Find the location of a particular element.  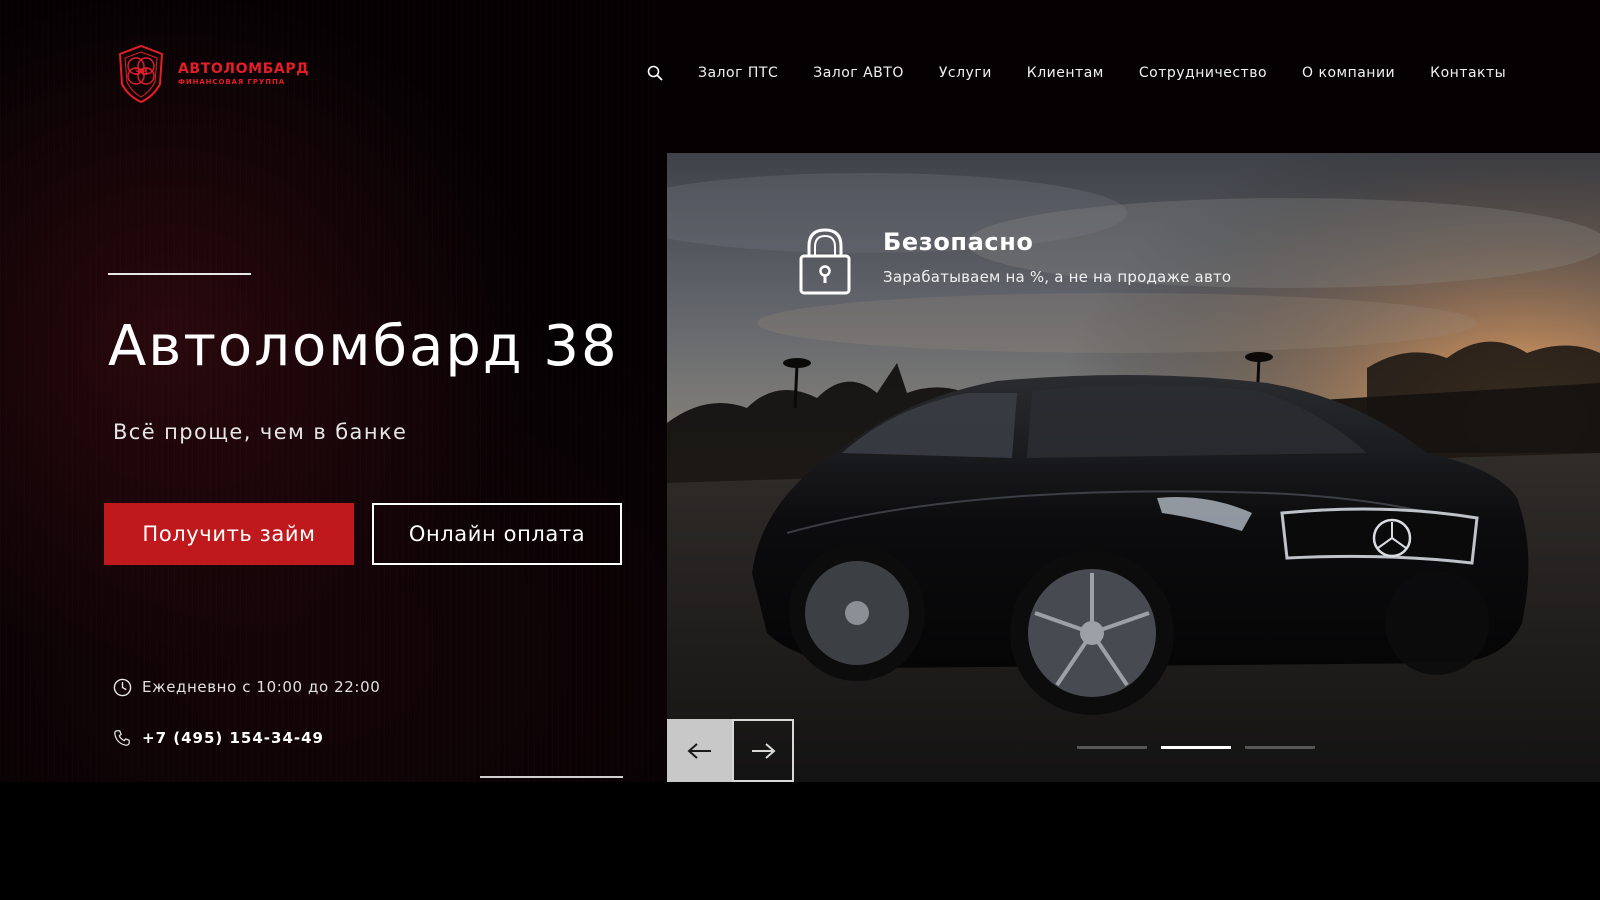

phone-contact: +7 (495) 154-34-49 is located at coordinates (218, 738).